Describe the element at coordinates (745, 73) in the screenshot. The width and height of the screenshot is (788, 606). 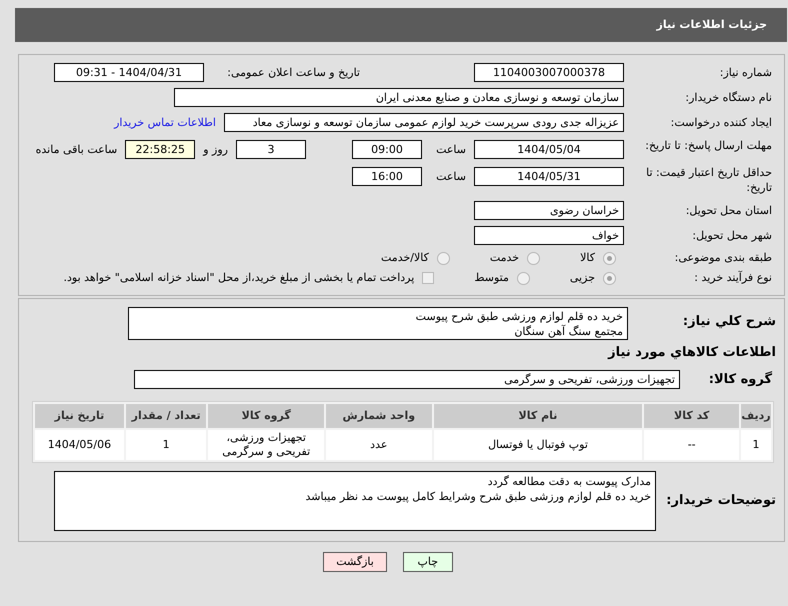
I see `field-label: شماره نیاز:` at that location.